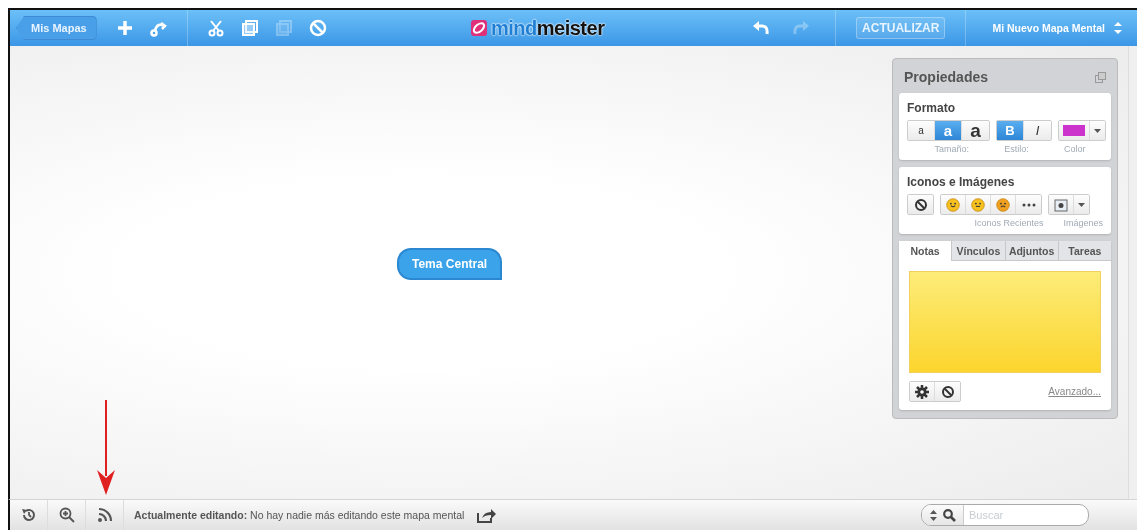  What do you see at coordinates (1074, 130) in the screenshot?
I see `color-picker` at bounding box center [1074, 130].